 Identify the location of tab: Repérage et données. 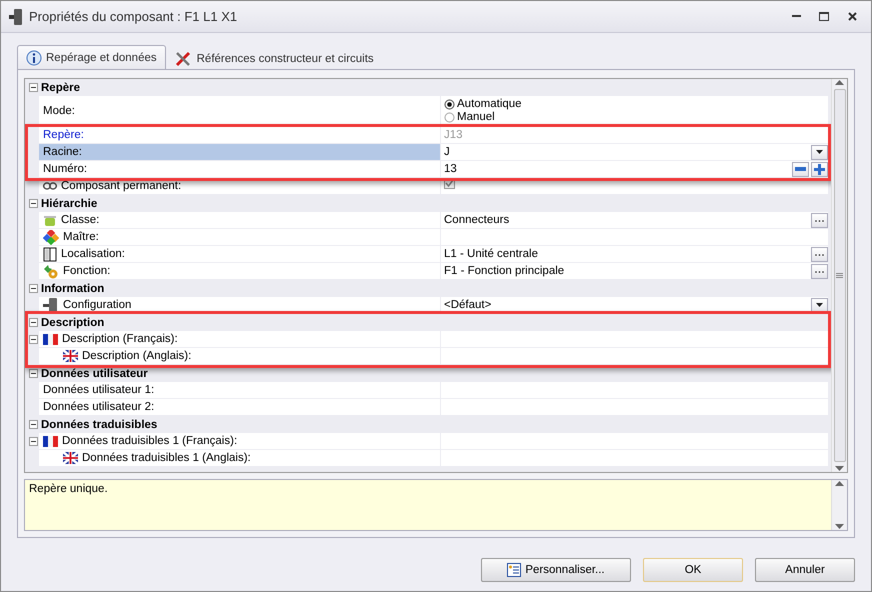
(91, 57).